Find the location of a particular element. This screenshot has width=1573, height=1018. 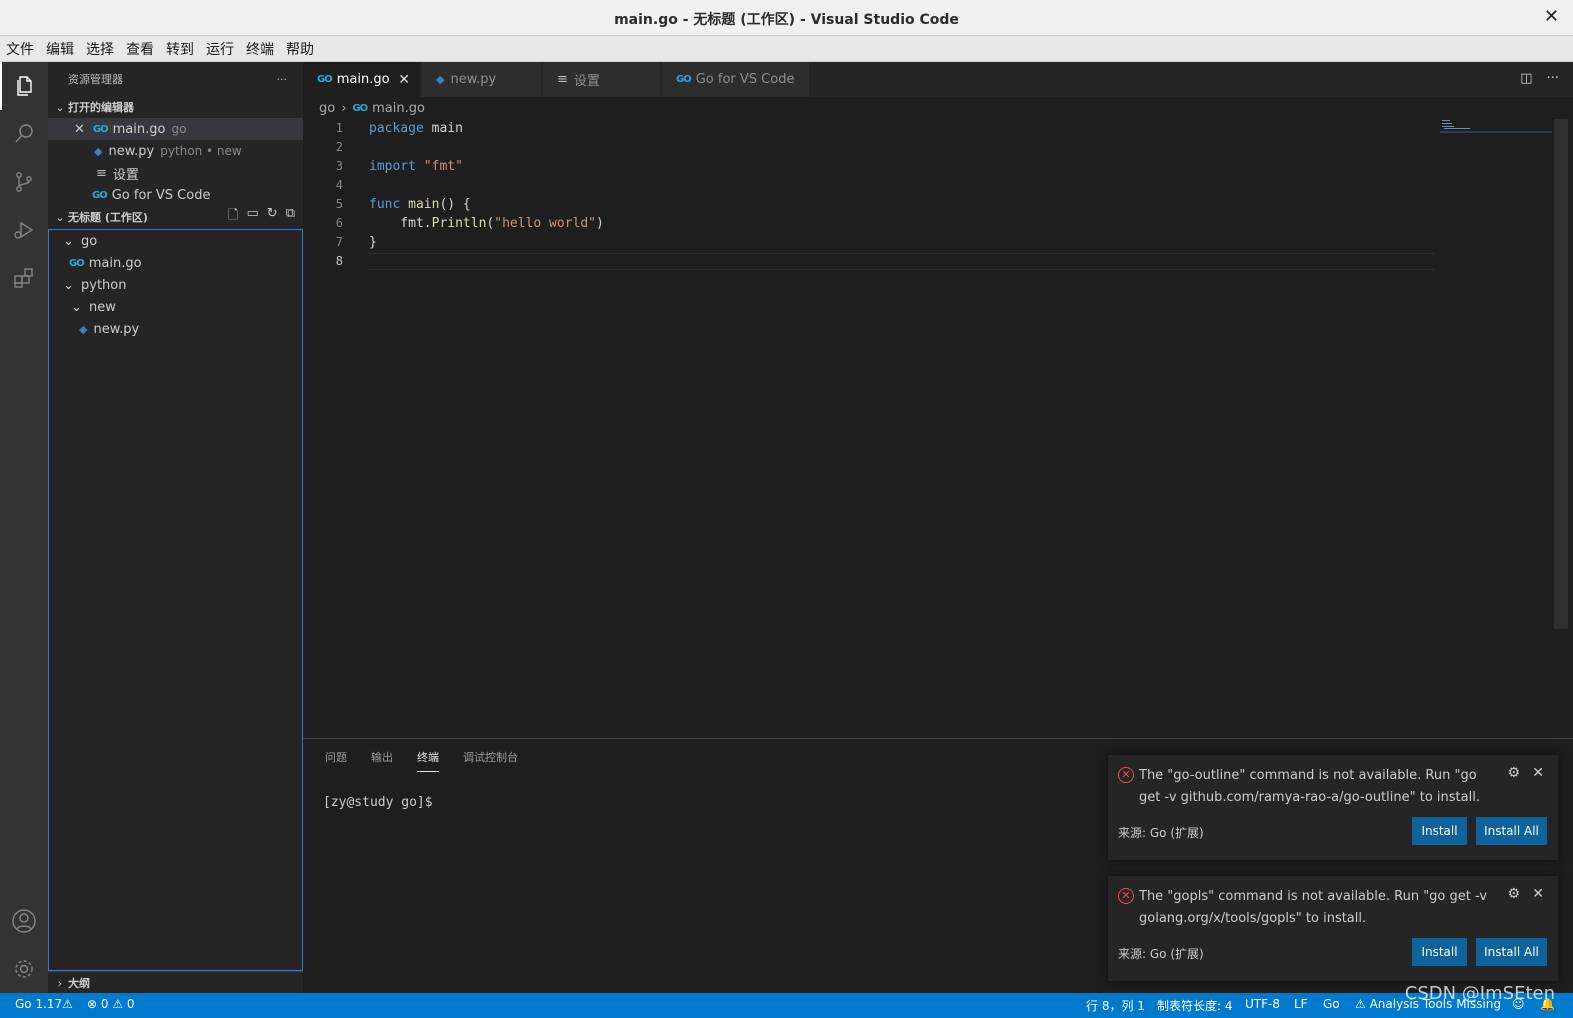

code-line: fmt.Println("hello world") is located at coordinates (486, 223).